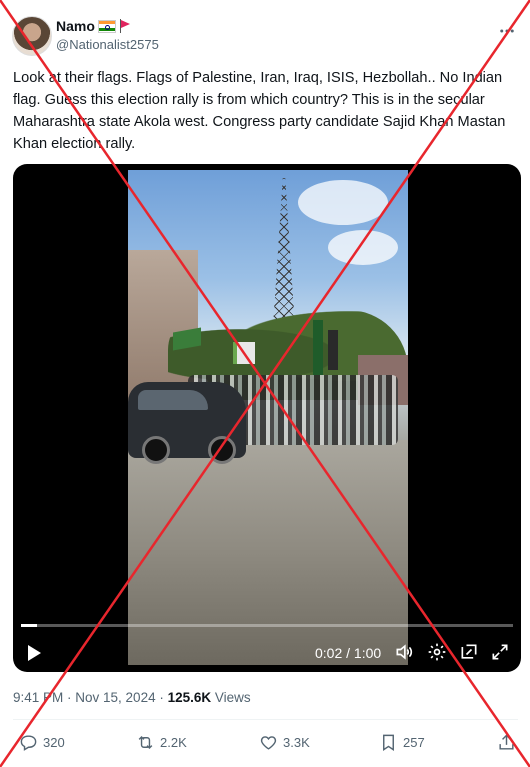 The width and height of the screenshot is (530, 767). Describe the element at coordinates (54, 742) in the screenshot. I see `reply-count: 320` at that location.